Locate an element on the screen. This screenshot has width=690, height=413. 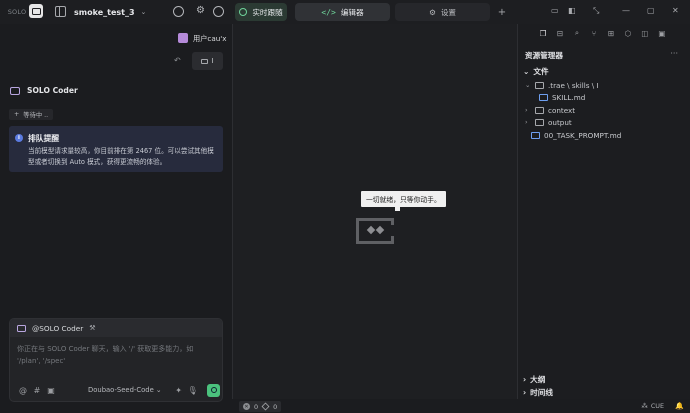
user-message-chip: I is located at coordinates (207, 61).